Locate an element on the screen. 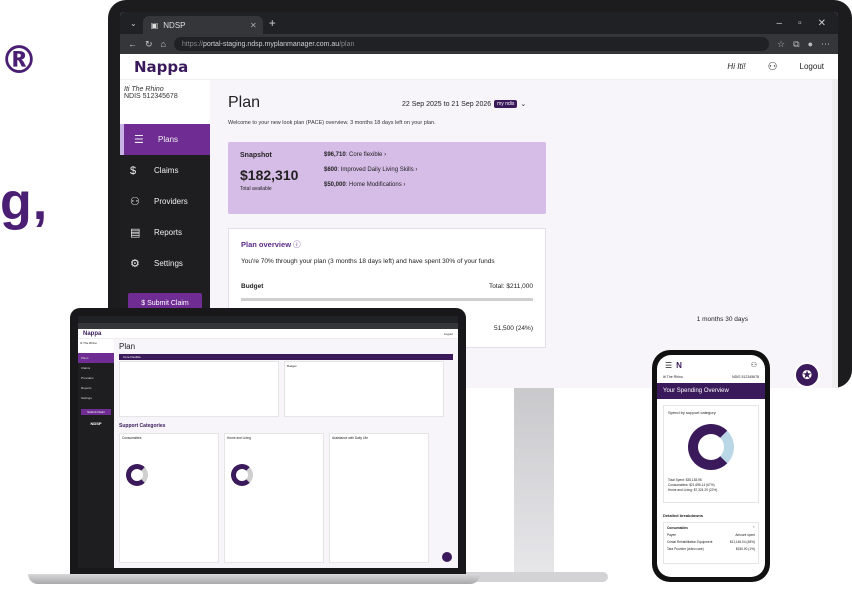 The image size is (852, 590). phone-detailed-heading: Detailed breakdowns is located at coordinates (683, 515).